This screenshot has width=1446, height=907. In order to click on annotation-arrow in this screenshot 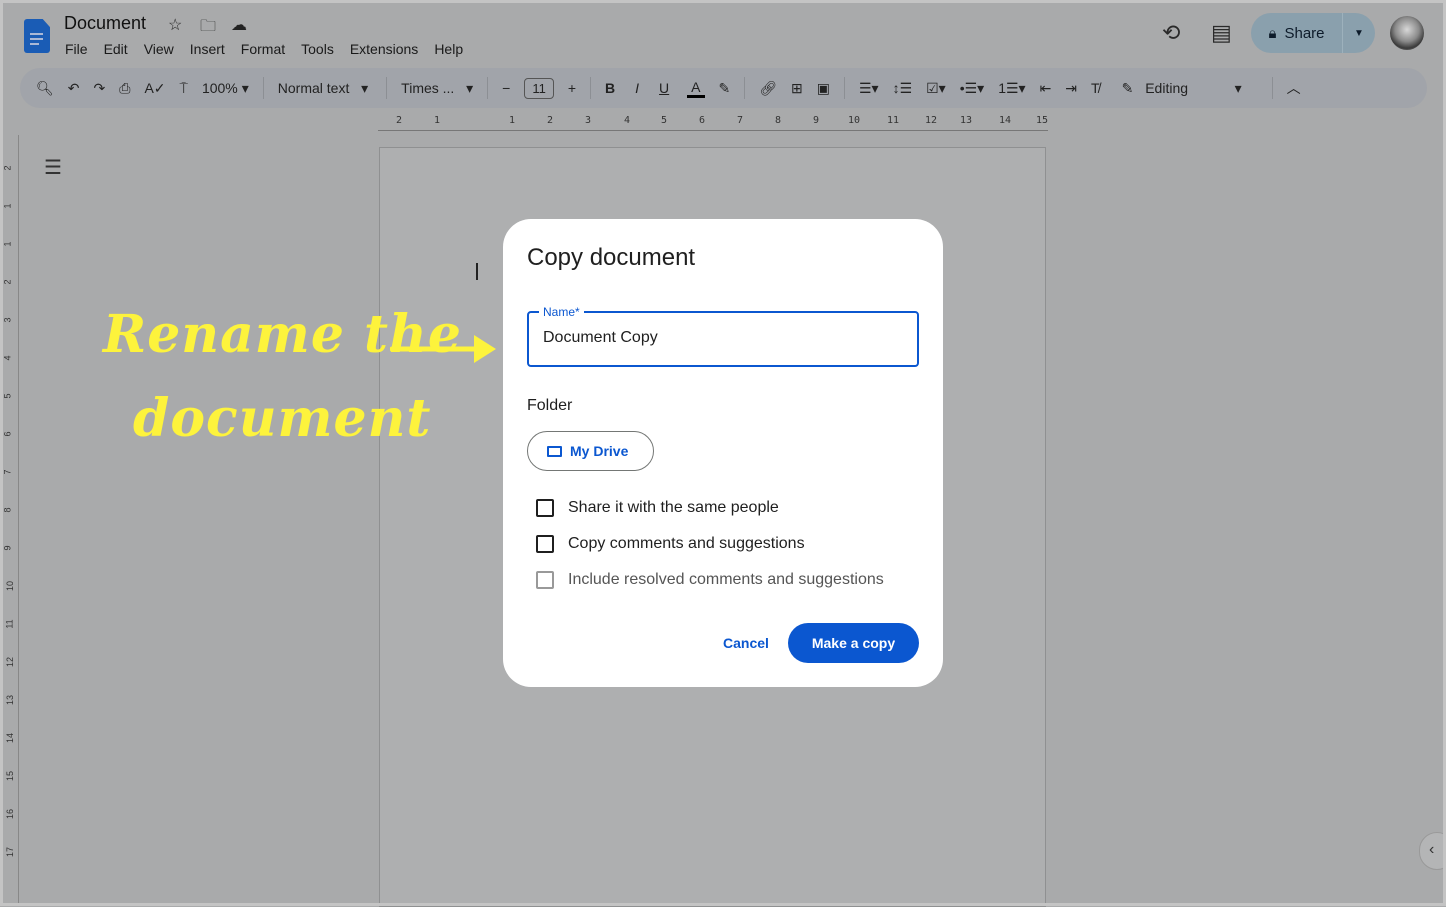, I will do `click(443, 349)`.